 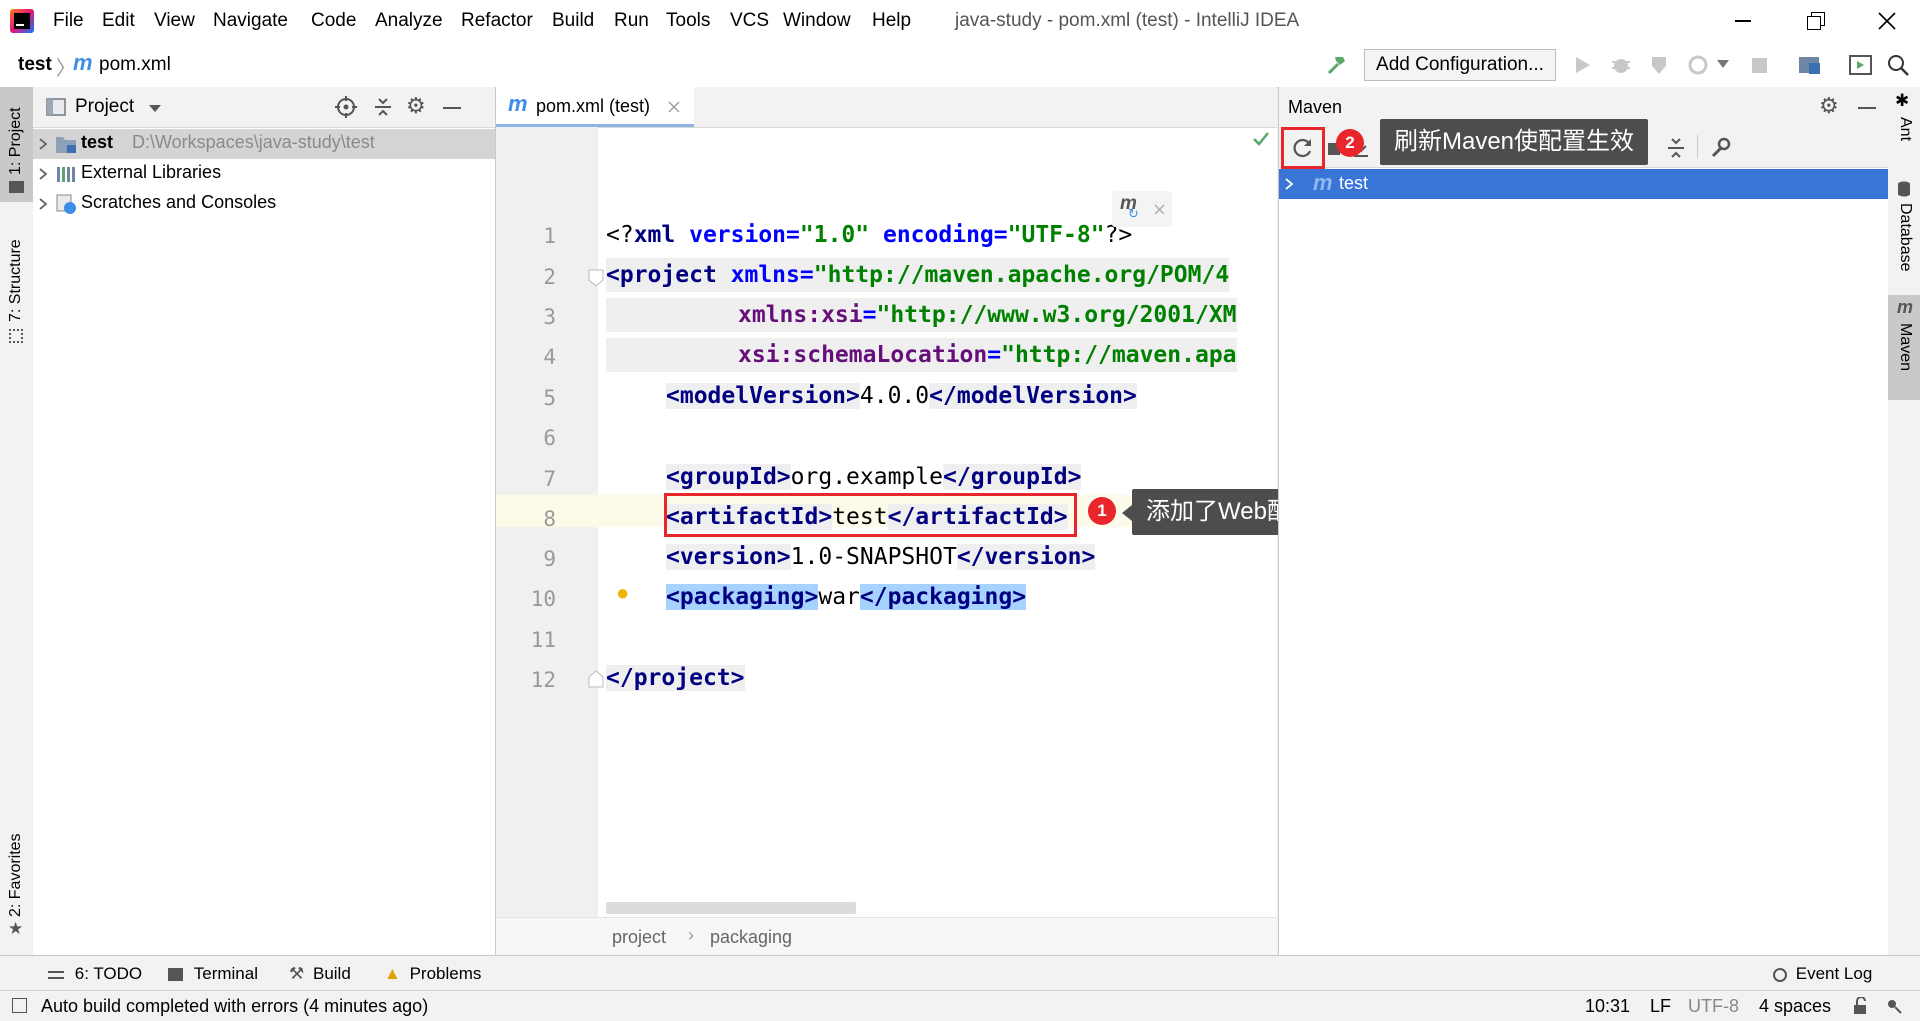 I want to click on favorites-tool-tab: 2: Favorites ★, so click(x=16, y=882).